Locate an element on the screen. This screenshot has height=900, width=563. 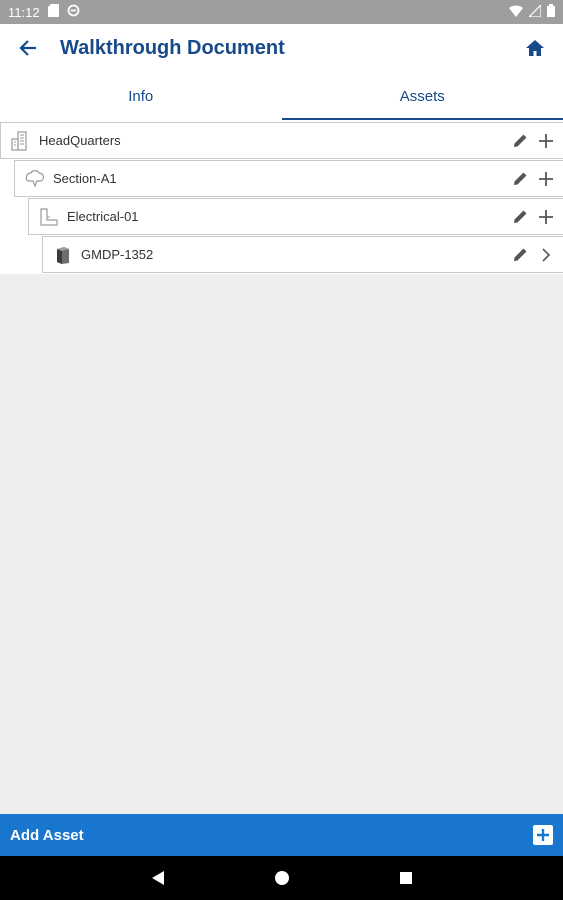
system-icon is located at coordinates (49, 217).